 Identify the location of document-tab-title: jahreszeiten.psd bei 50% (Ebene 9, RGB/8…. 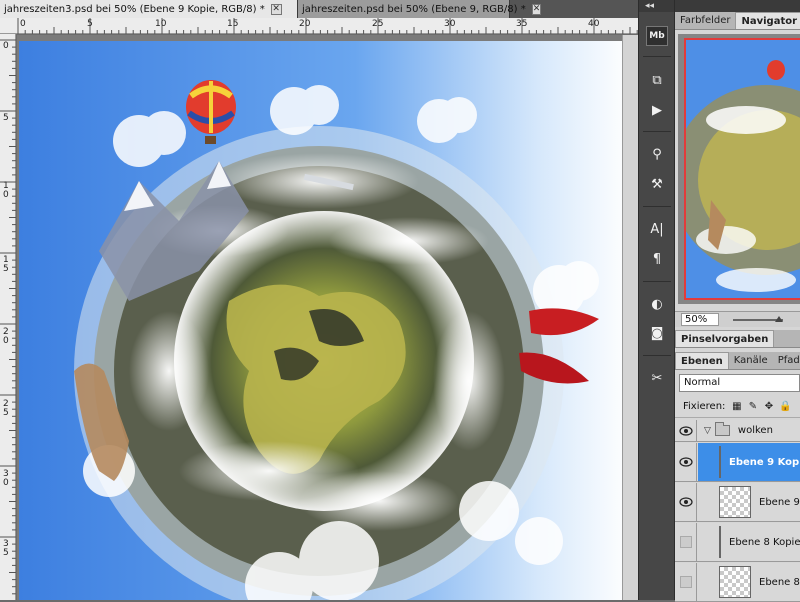
(414, 9).